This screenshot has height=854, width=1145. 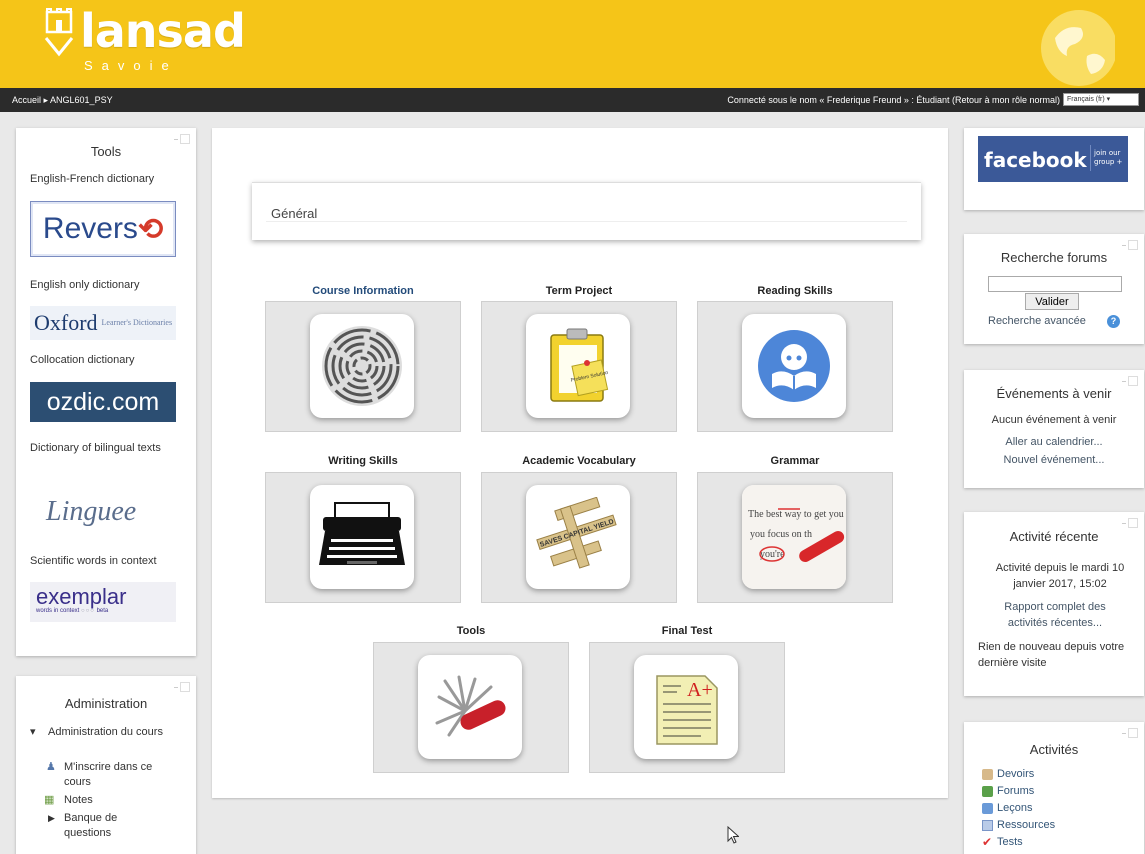 What do you see at coordinates (795, 461) in the screenshot?
I see `tile-title-grammar: Grammar` at bounding box center [795, 461].